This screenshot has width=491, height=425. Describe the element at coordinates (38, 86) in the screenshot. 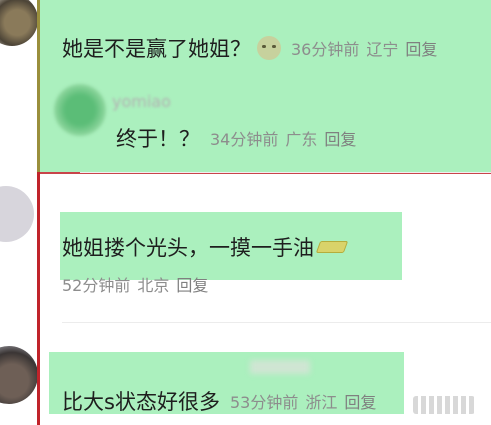

I see `highlight-border` at that location.